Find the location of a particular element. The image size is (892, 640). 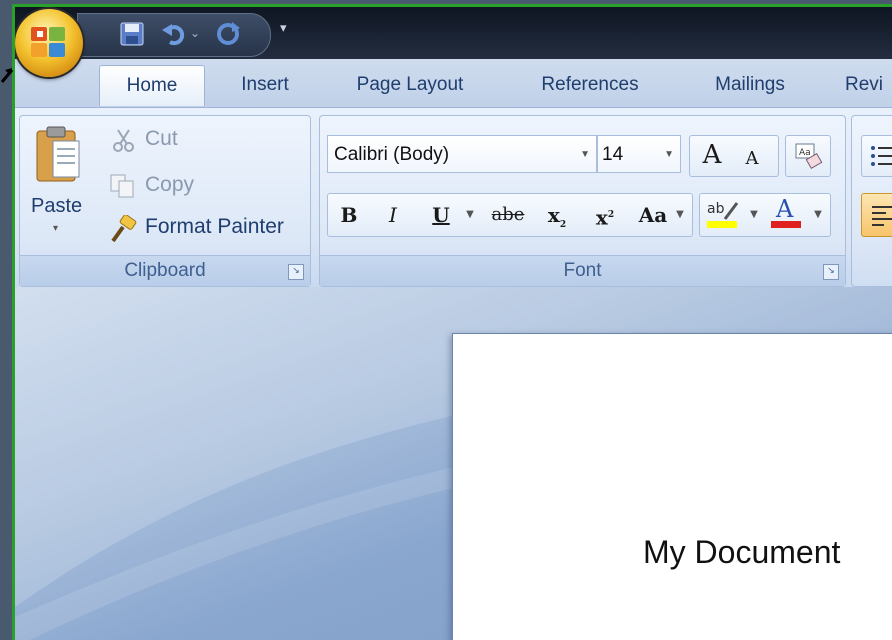

quick-access-toolbar: ⌄ is located at coordinates (174, 35).